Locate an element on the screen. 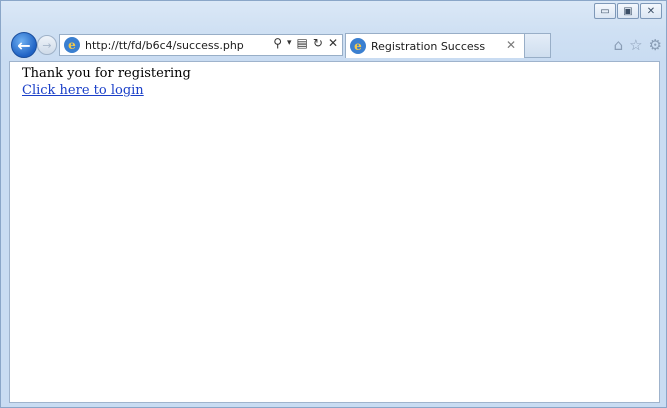 This screenshot has width=667, height=408. back-button: ← is located at coordinates (24, 45).